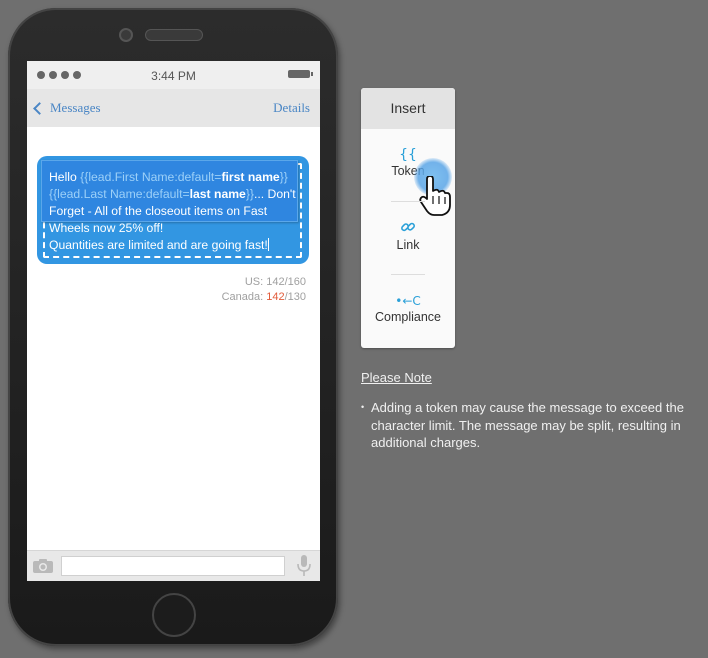 The image size is (708, 658). I want to click on insert-link-button: Link, so click(408, 235).